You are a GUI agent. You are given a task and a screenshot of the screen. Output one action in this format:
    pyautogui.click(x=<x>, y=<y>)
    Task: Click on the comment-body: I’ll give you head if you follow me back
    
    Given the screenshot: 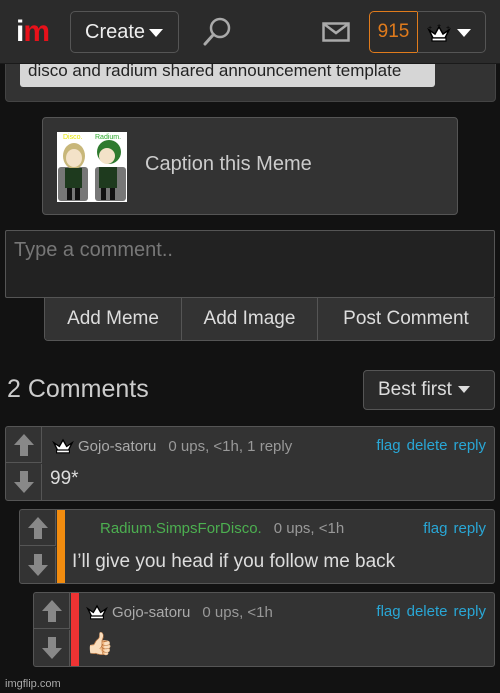 What is the action you would take?
    pyautogui.click(x=234, y=561)
    